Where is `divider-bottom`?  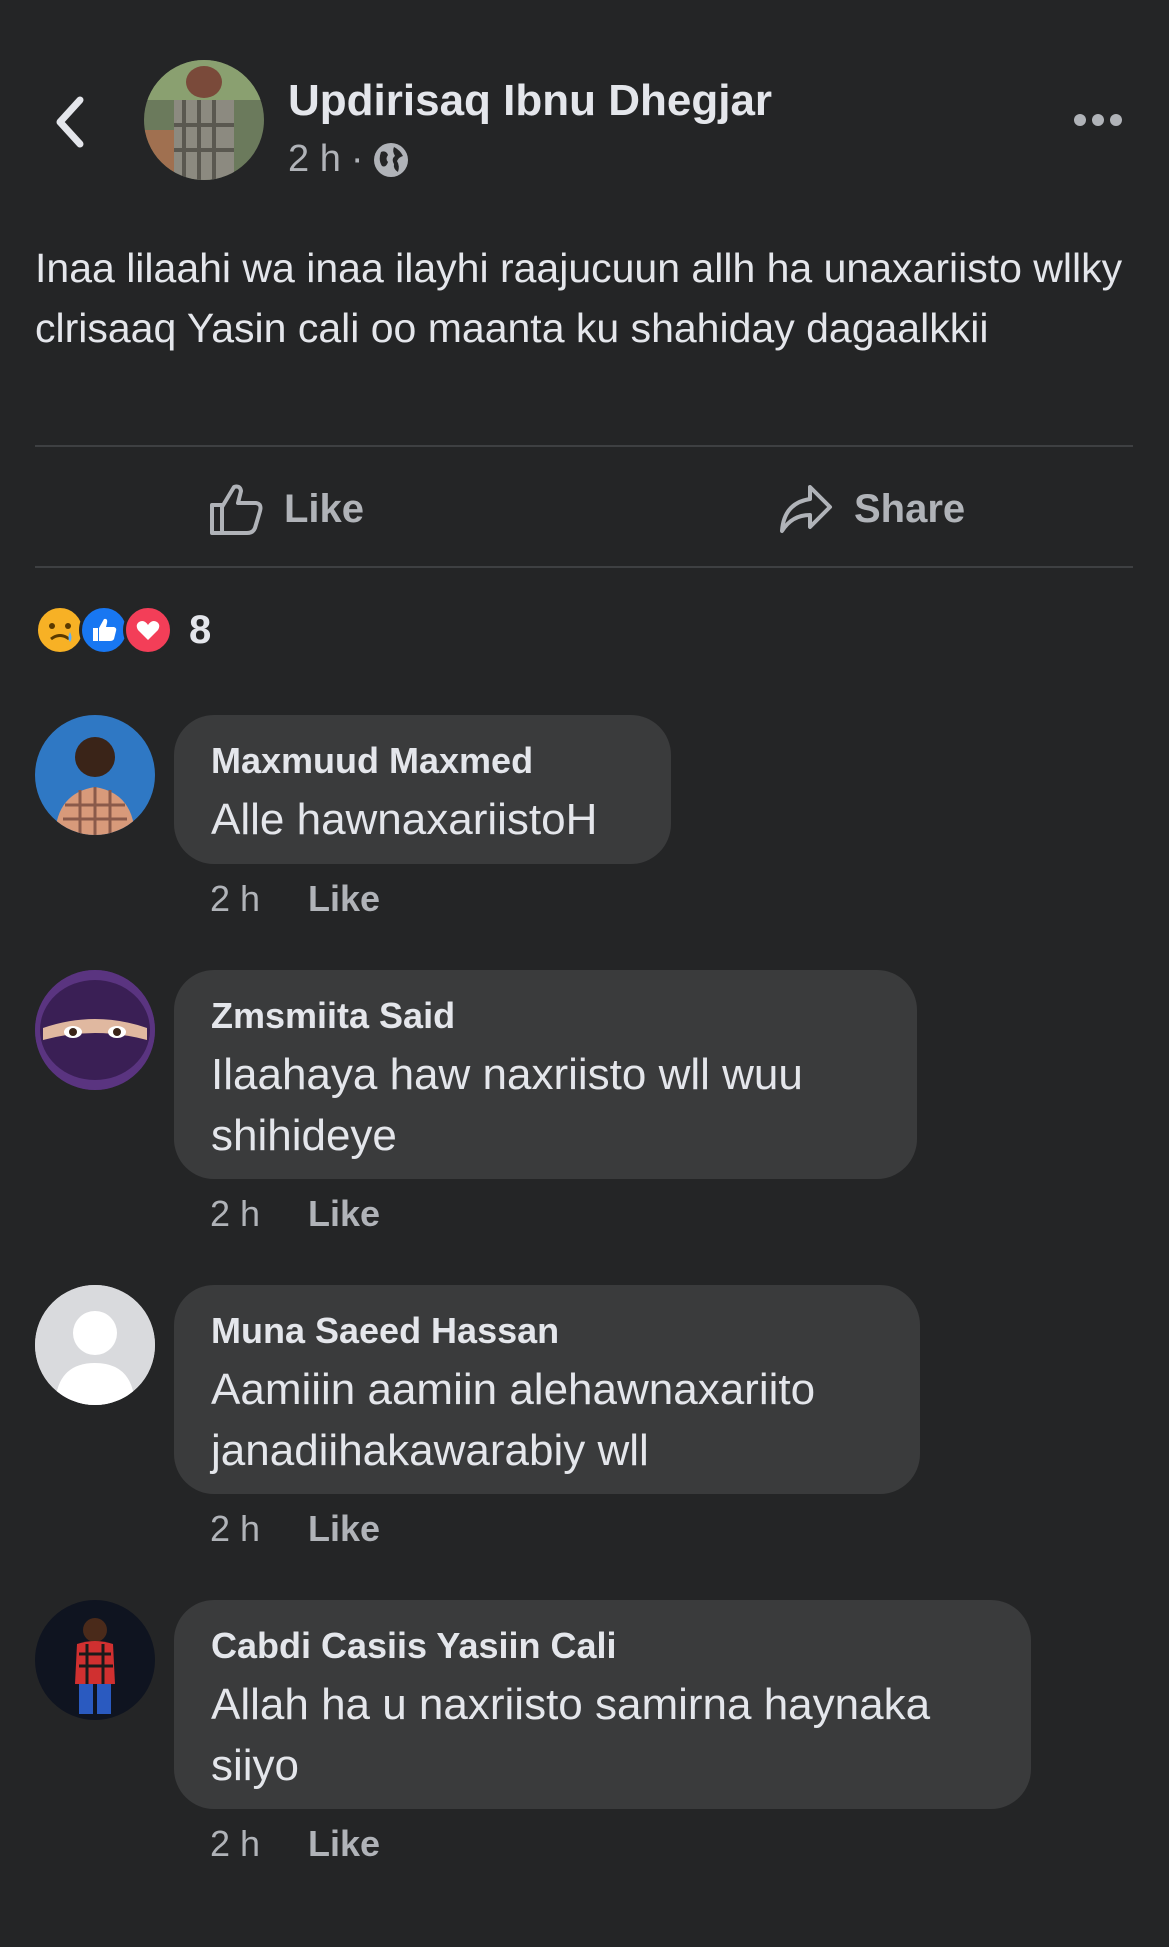
divider-bottom is located at coordinates (584, 567).